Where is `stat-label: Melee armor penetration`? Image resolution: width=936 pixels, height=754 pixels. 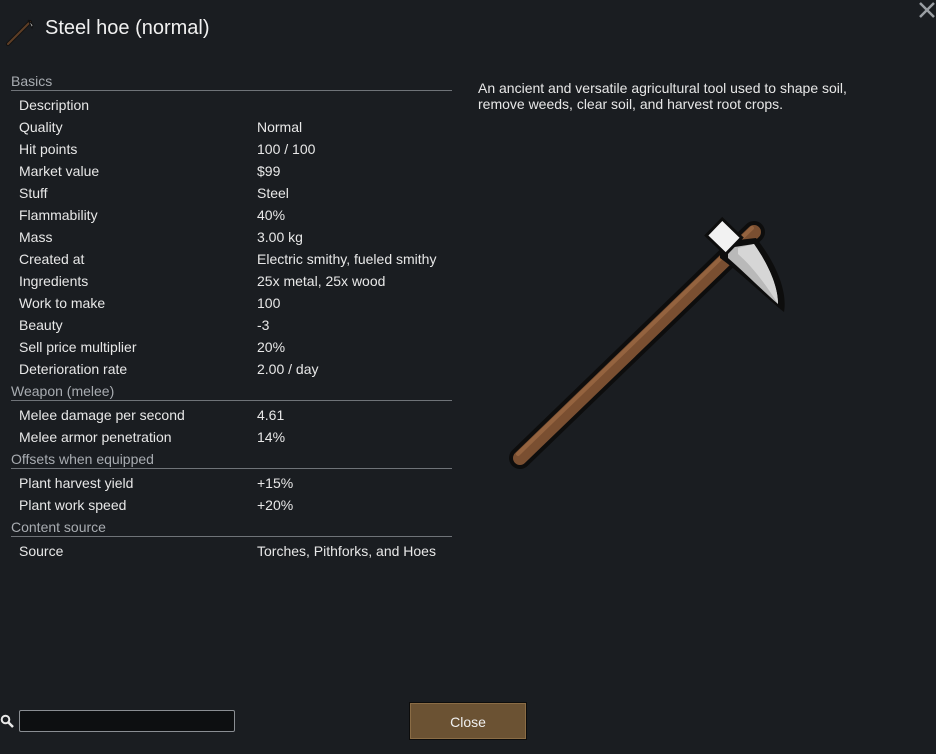
stat-label: Melee armor penetration is located at coordinates (95, 437).